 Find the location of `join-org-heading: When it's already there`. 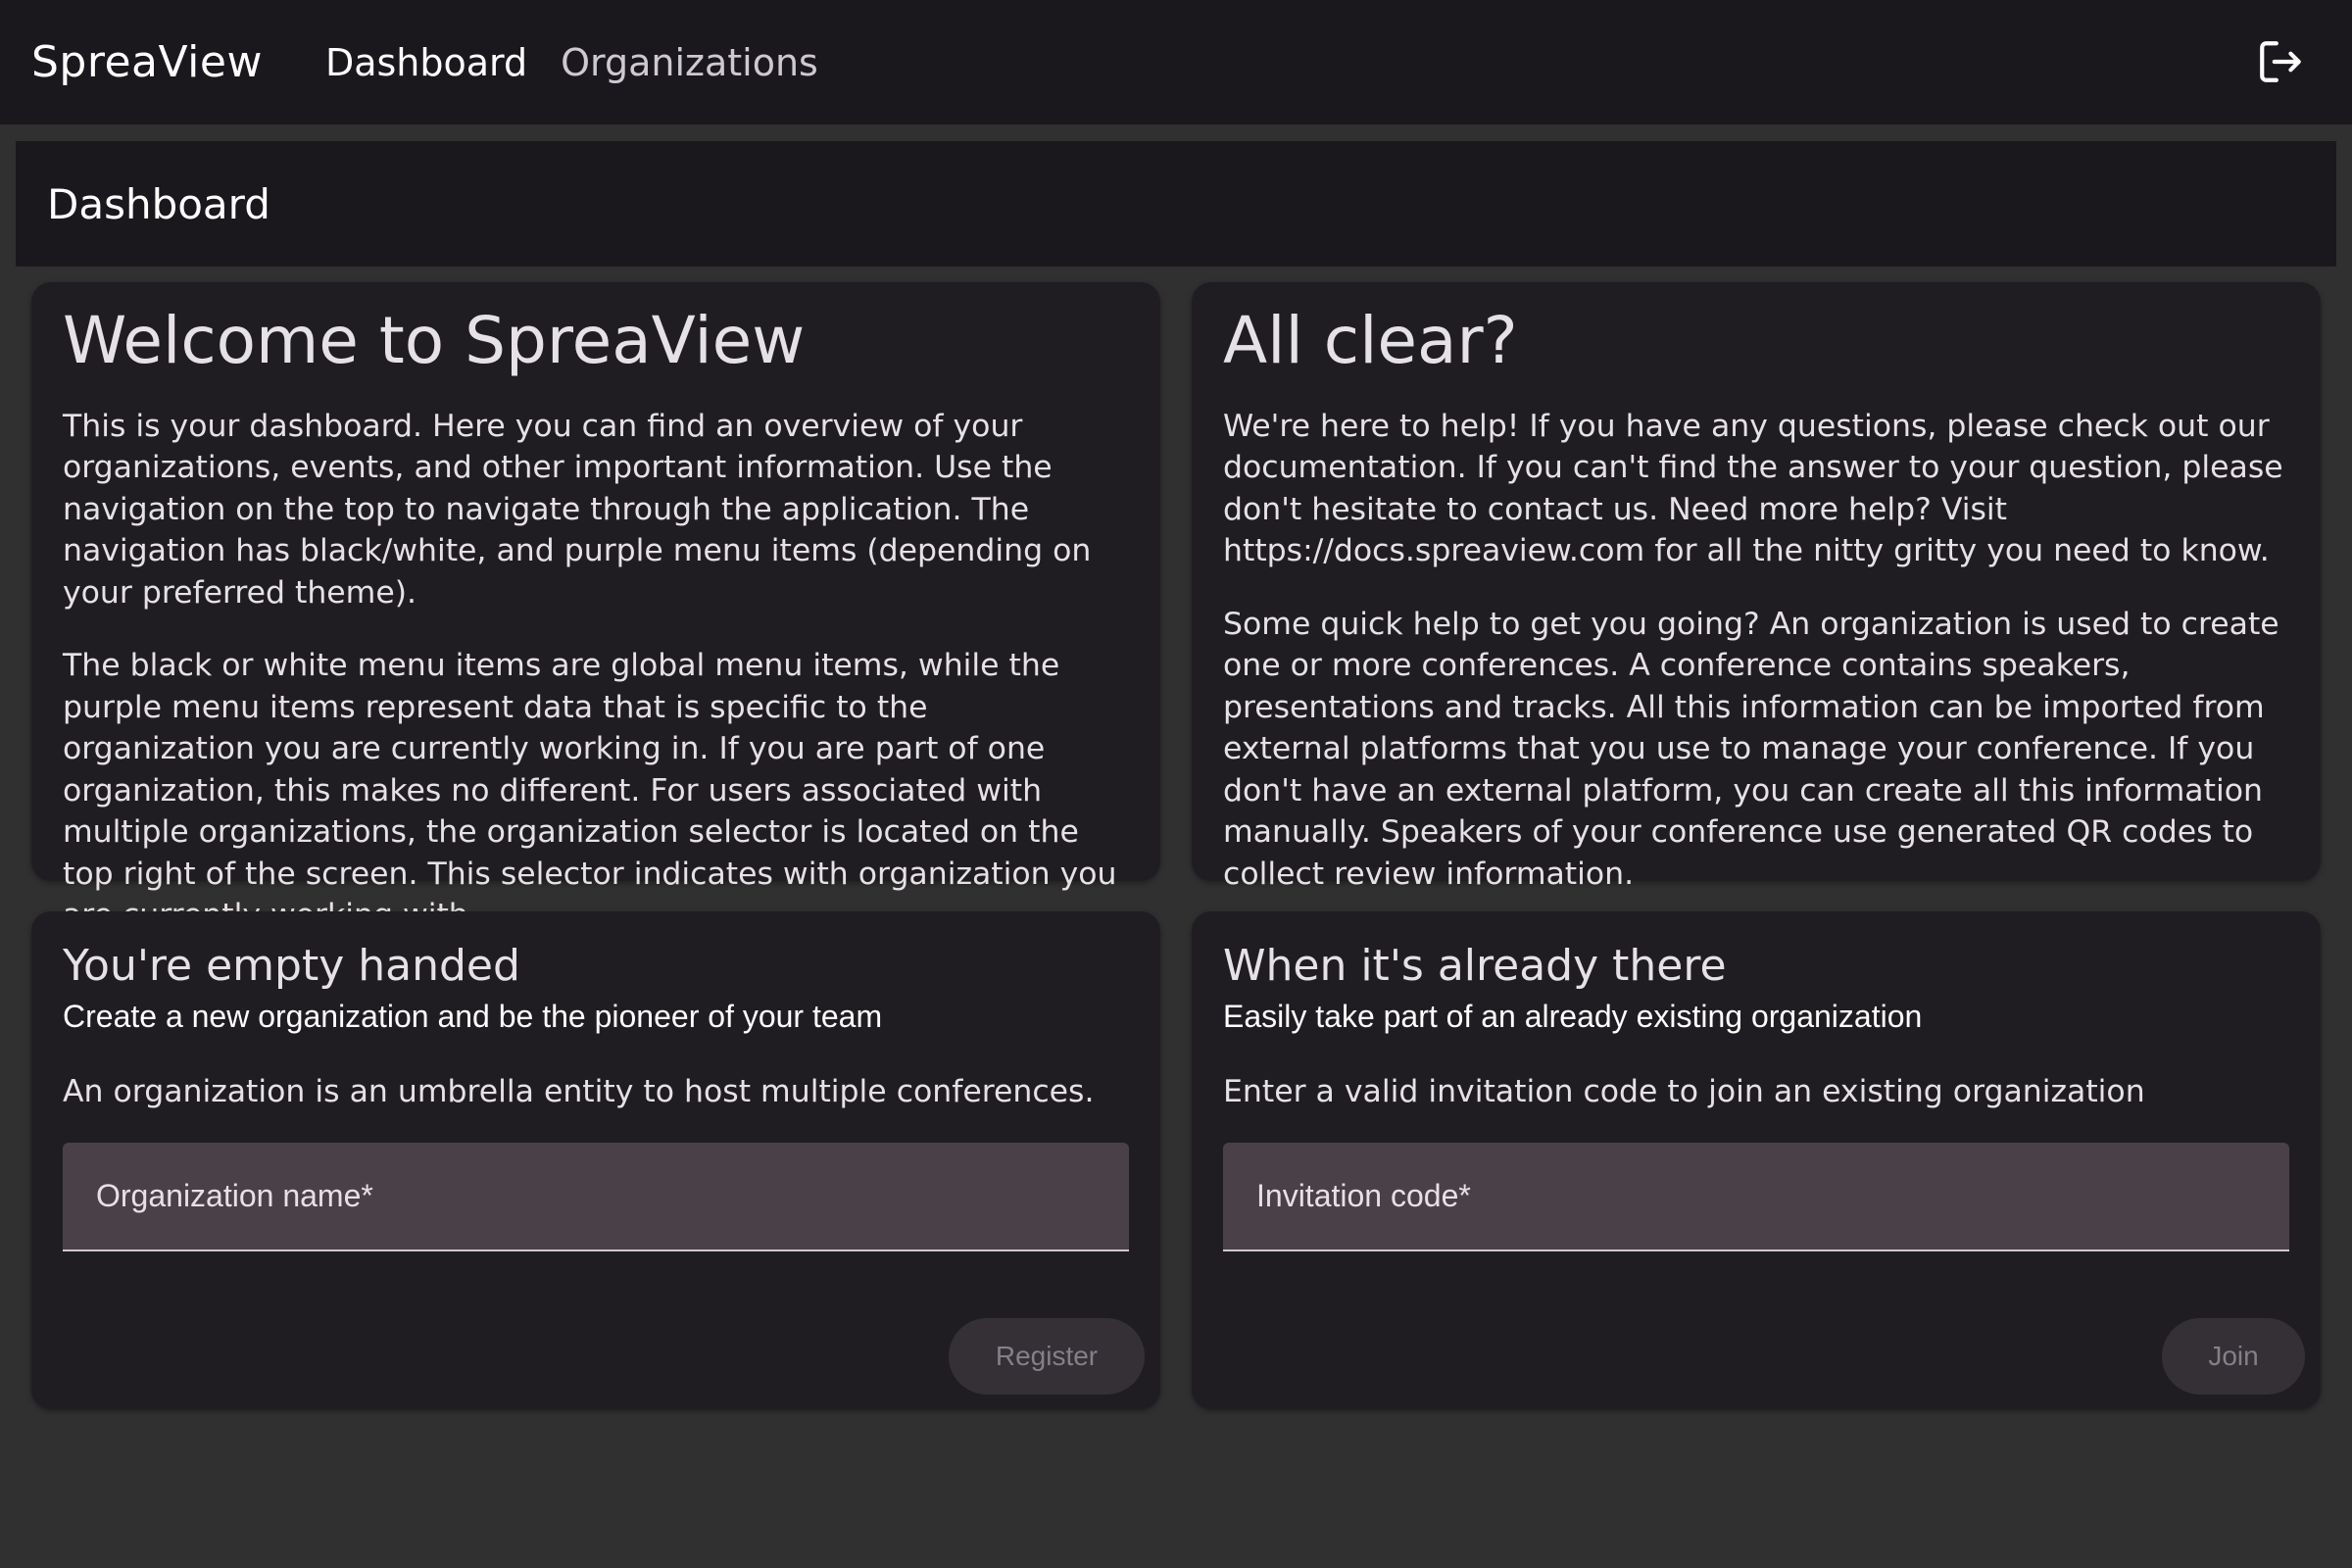

join-org-heading: When it's already there is located at coordinates (1475, 966).